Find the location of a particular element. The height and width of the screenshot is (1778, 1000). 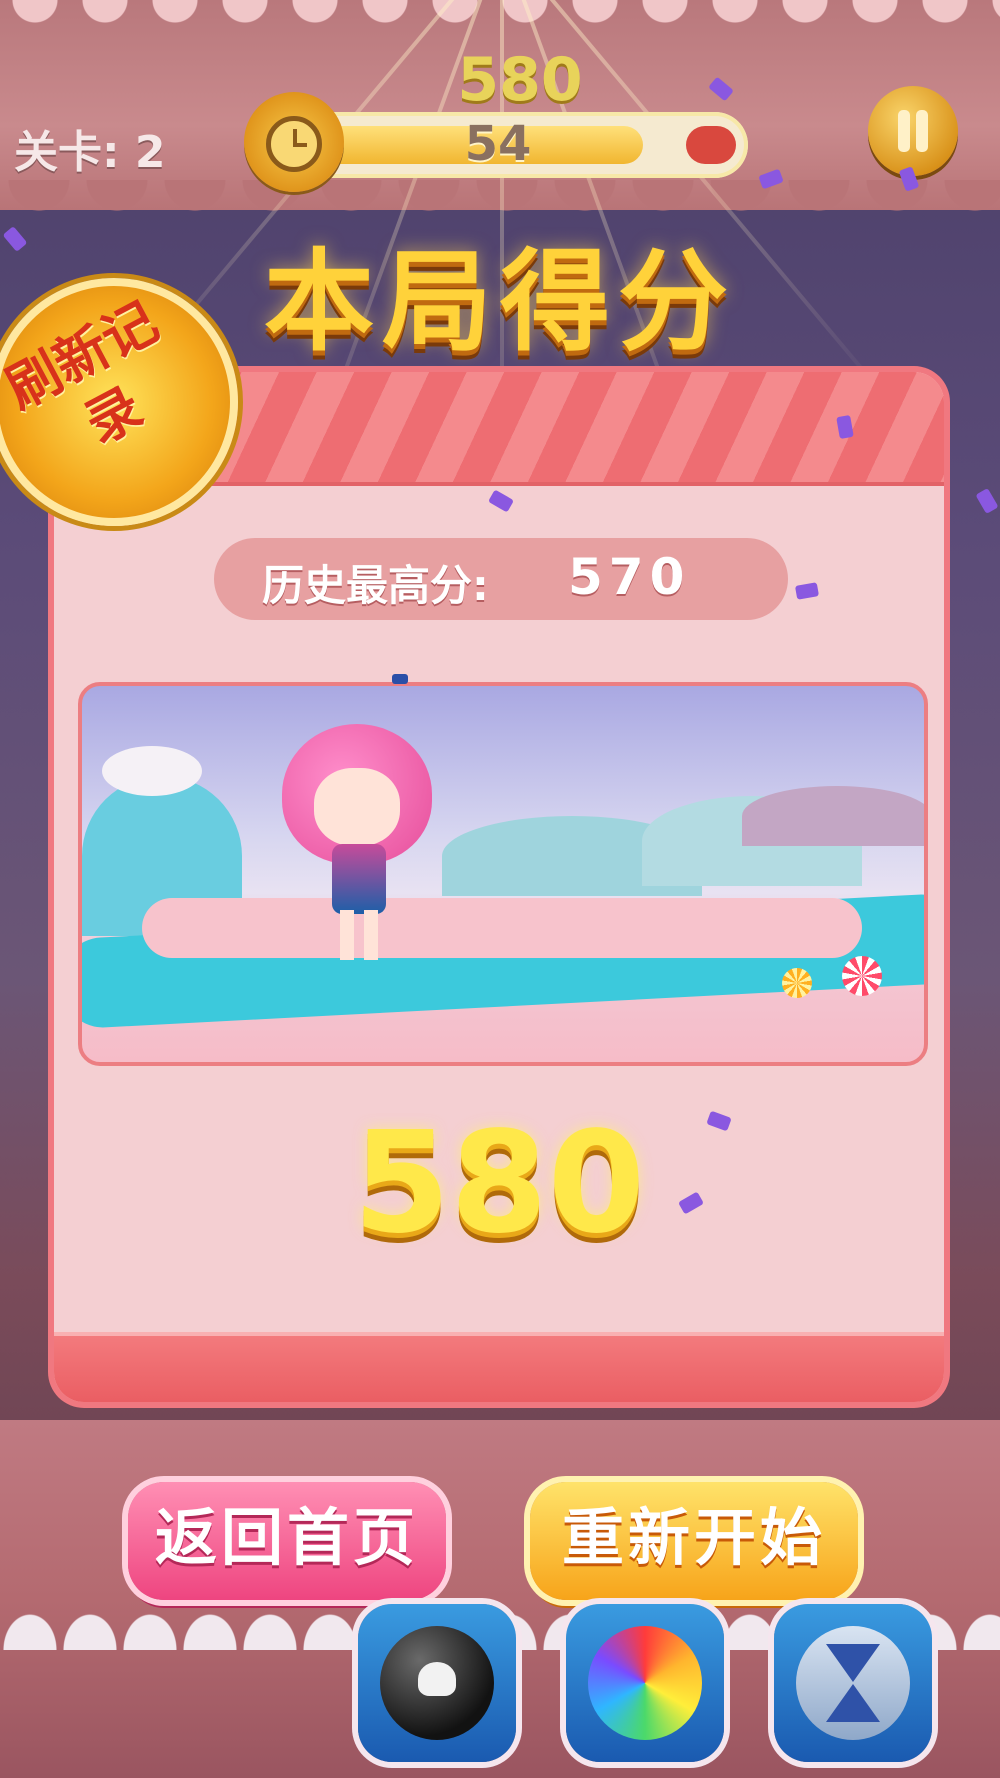

distant-mountain is located at coordinates (833, 816).